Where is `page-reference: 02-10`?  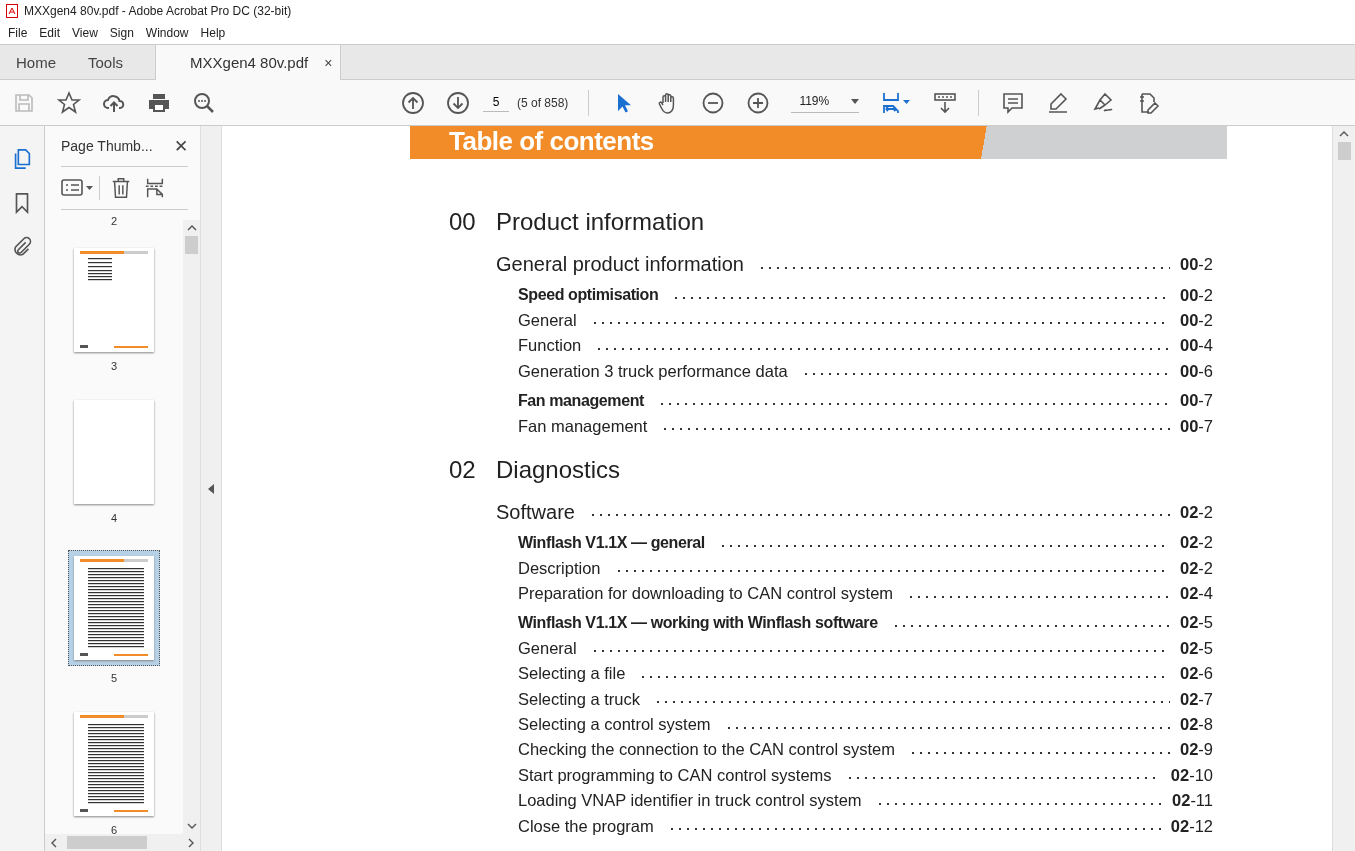 page-reference: 02-10 is located at coordinates (1191, 775).